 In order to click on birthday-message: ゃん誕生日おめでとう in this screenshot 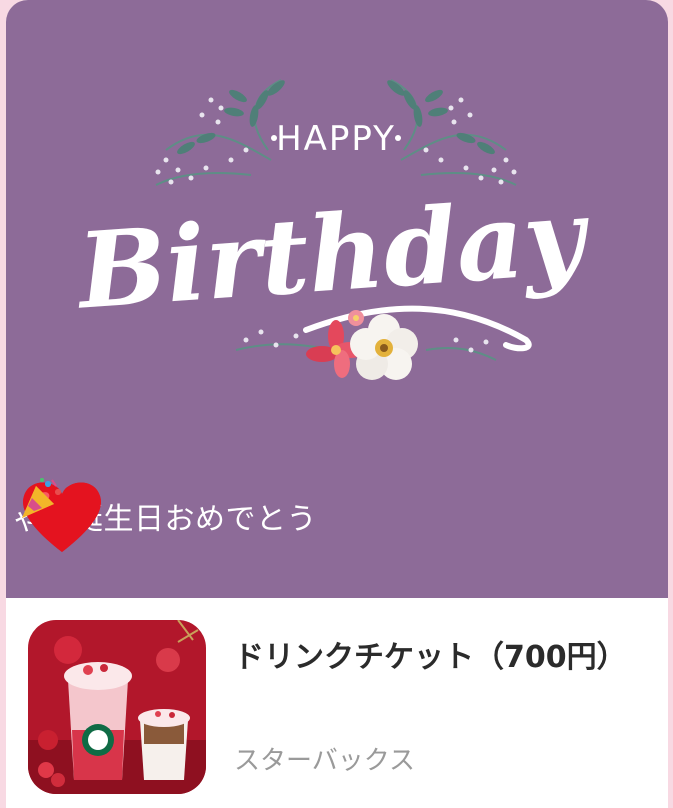, I will do `click(166, 516)`.